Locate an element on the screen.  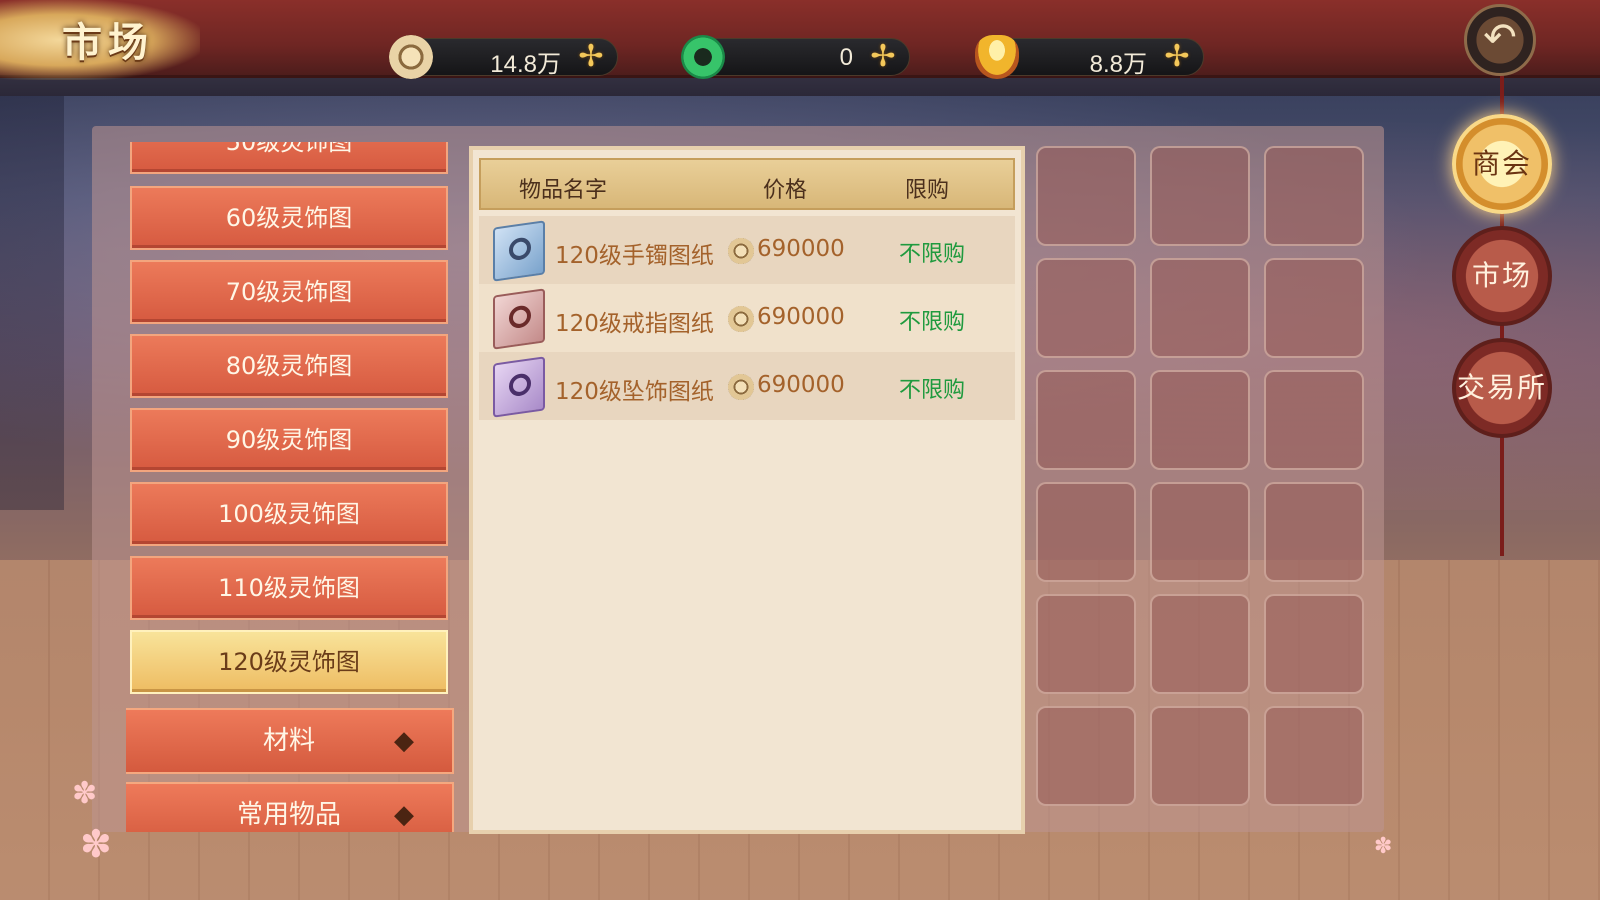
category-item-90: 90级灵饰图 is located at coordinates (289, 440).